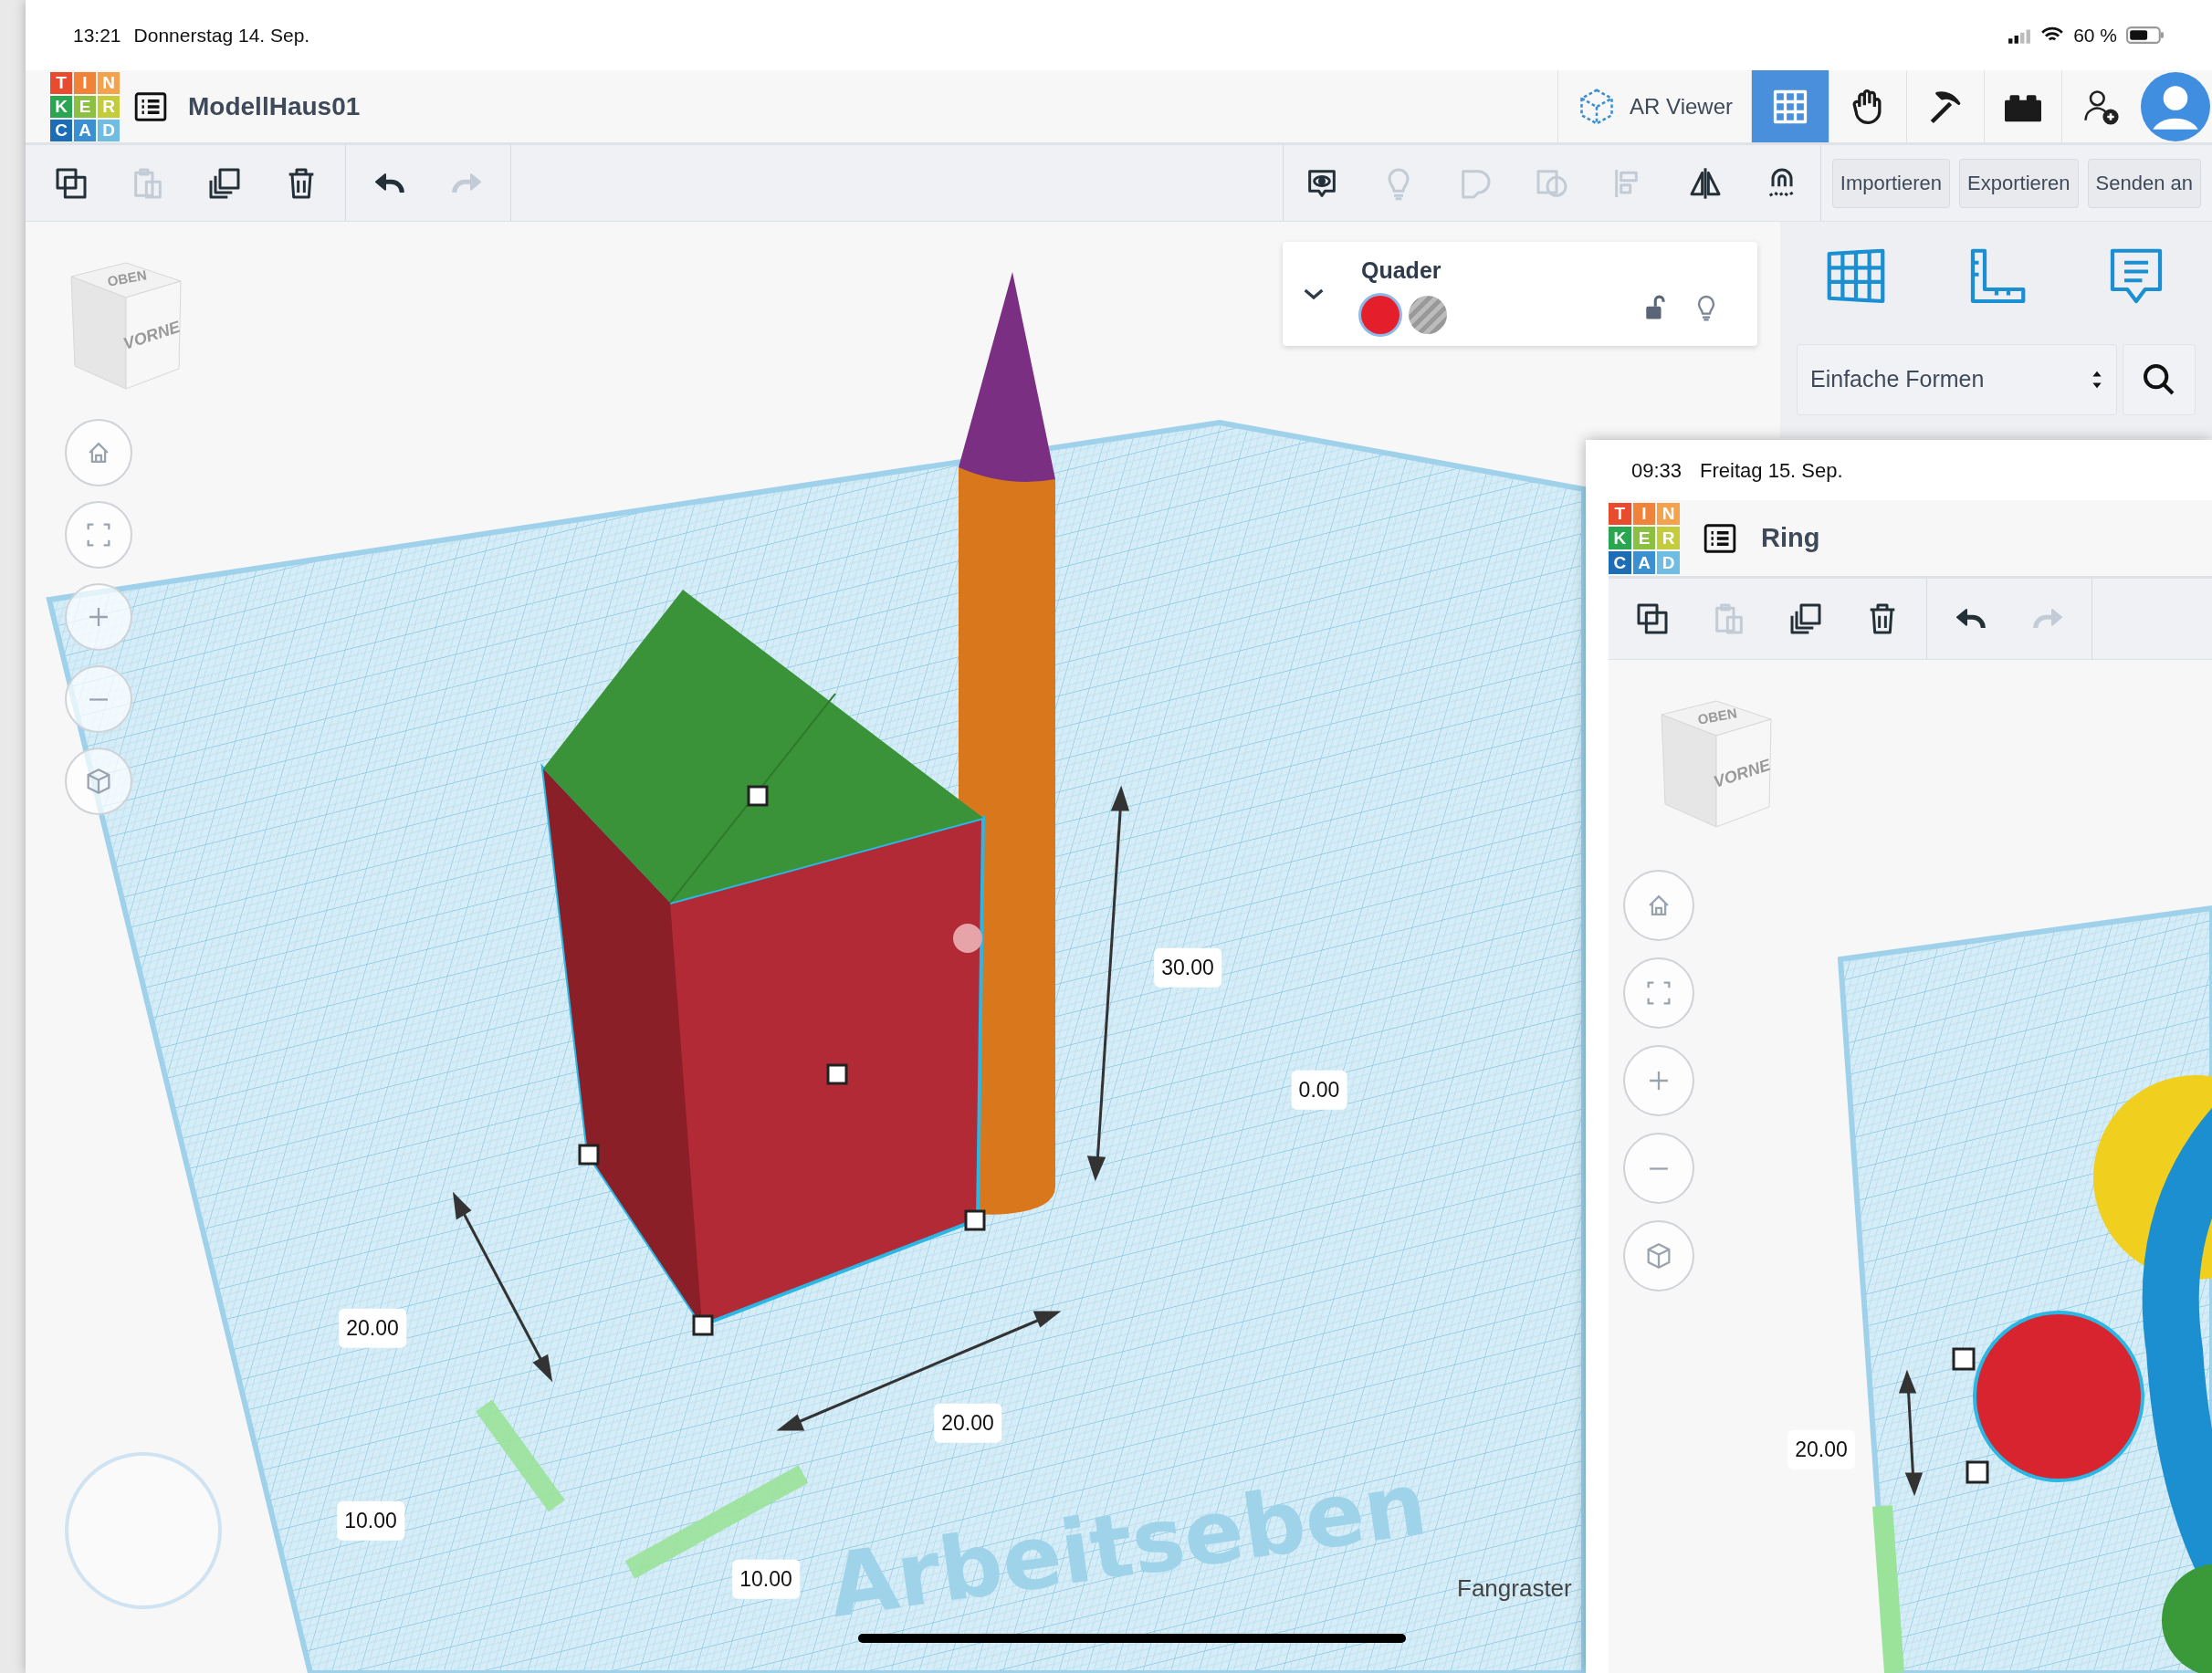 This screenshot has height=1673, width=2212. What do you see at coordinates (2019, 183) in the screenshot?
I see `action-button: Exportieren` at bounding box center [2019, 183].